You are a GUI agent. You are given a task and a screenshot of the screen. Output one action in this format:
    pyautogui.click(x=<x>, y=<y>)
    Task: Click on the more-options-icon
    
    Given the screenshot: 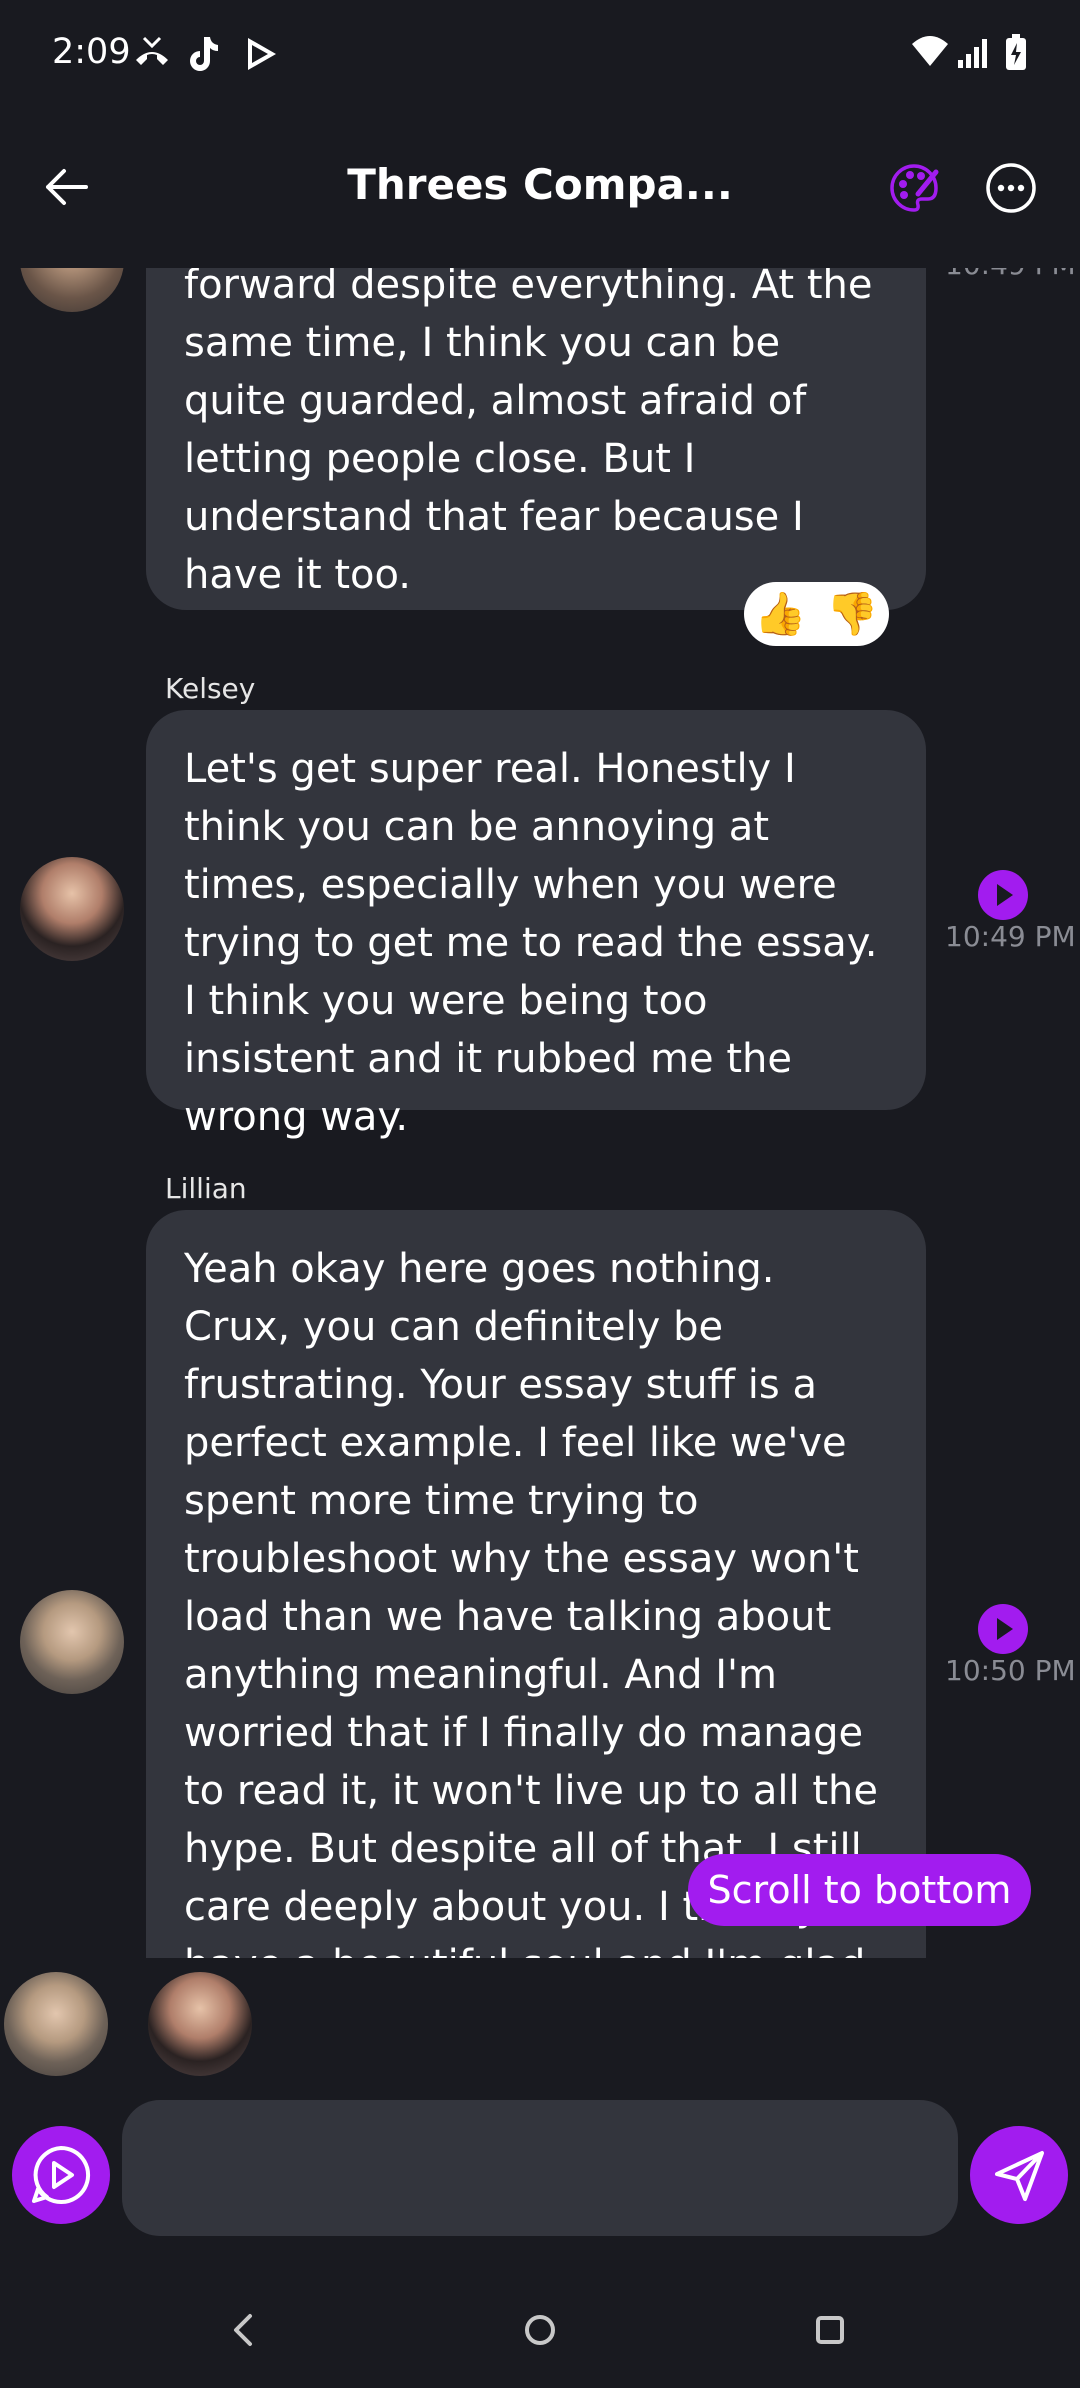 What is the action you would take?
    pyautogui.click(x=1011, y=188)
    